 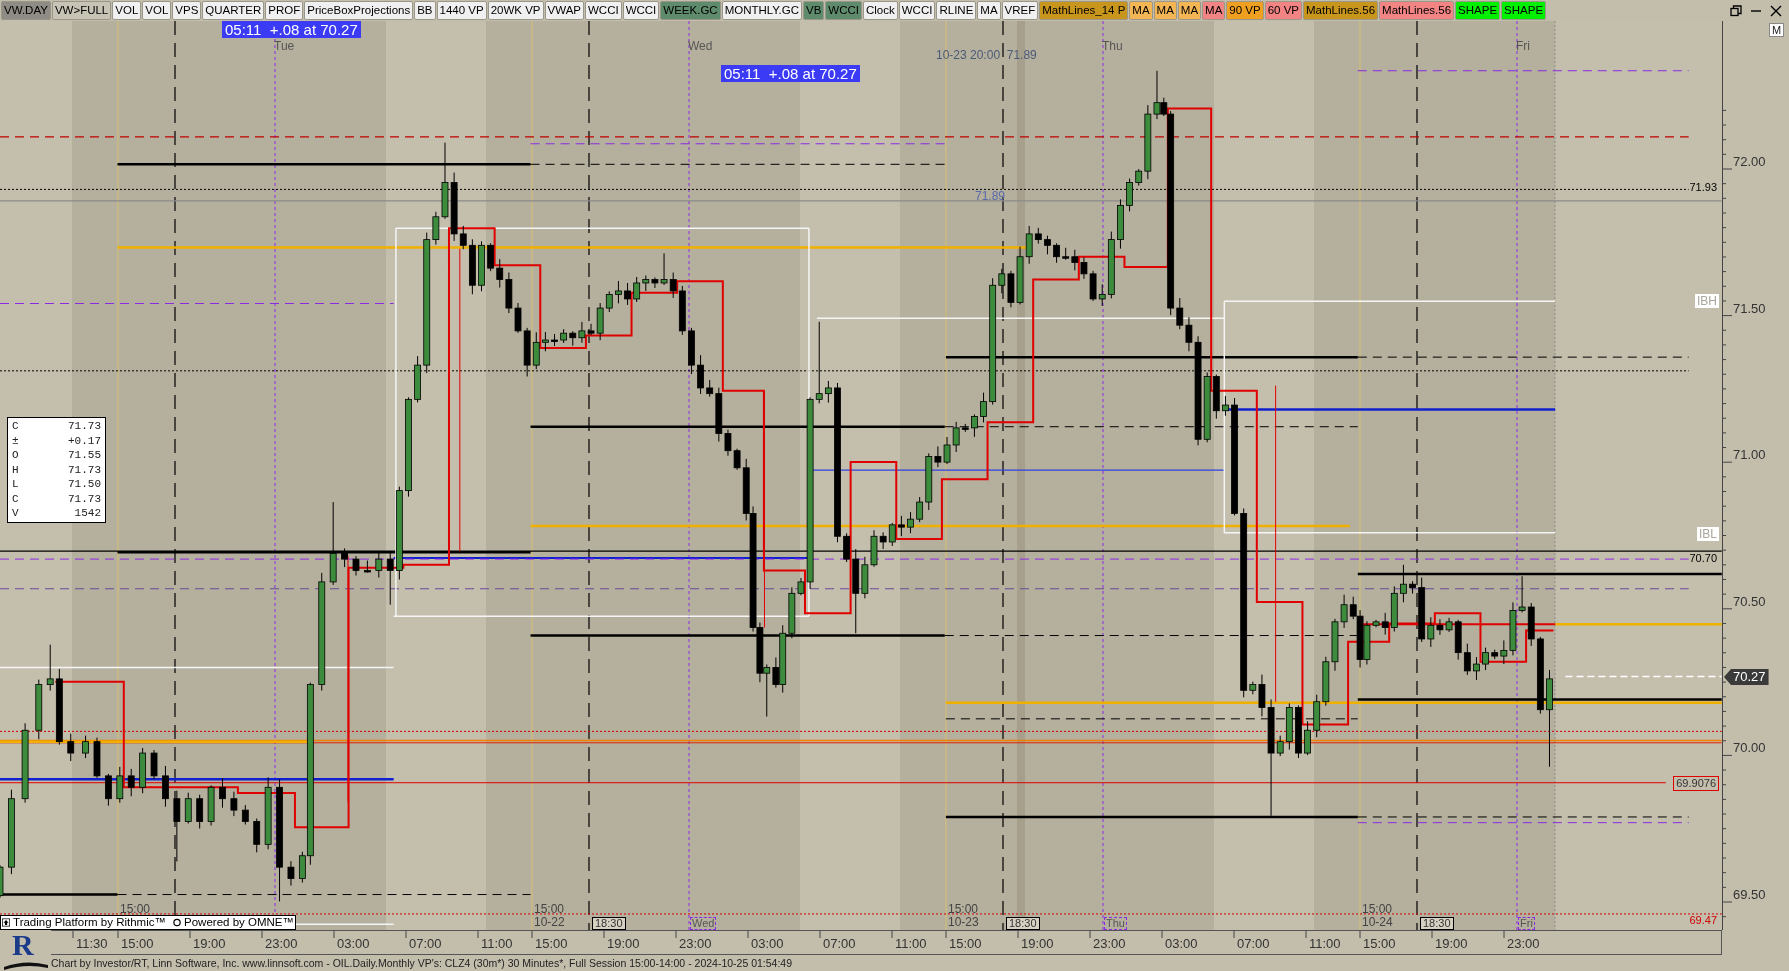 I want to click on price-axis-label: 71.00, so click(x=1749, y=455).